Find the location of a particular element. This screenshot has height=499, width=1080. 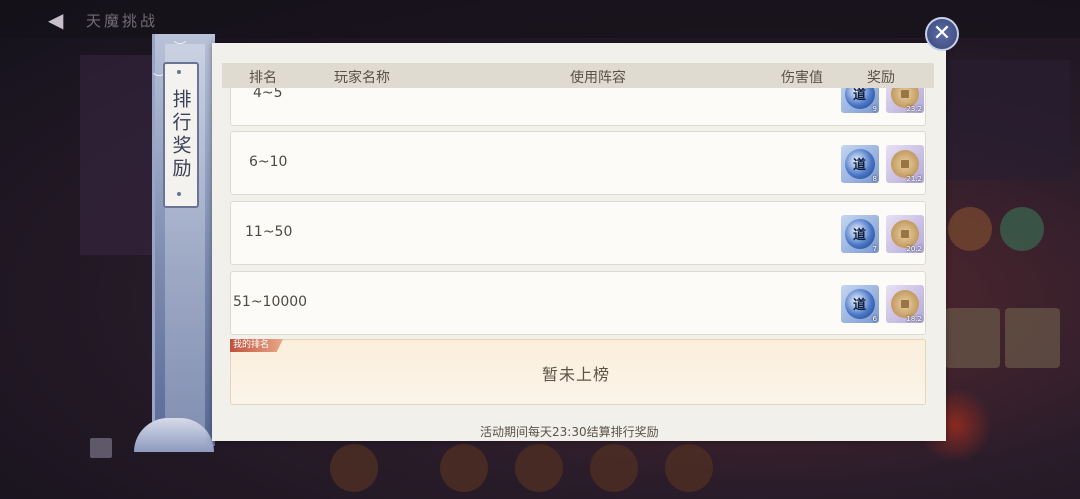

reward-item: 23.2 is located at coordinates (905, 100).